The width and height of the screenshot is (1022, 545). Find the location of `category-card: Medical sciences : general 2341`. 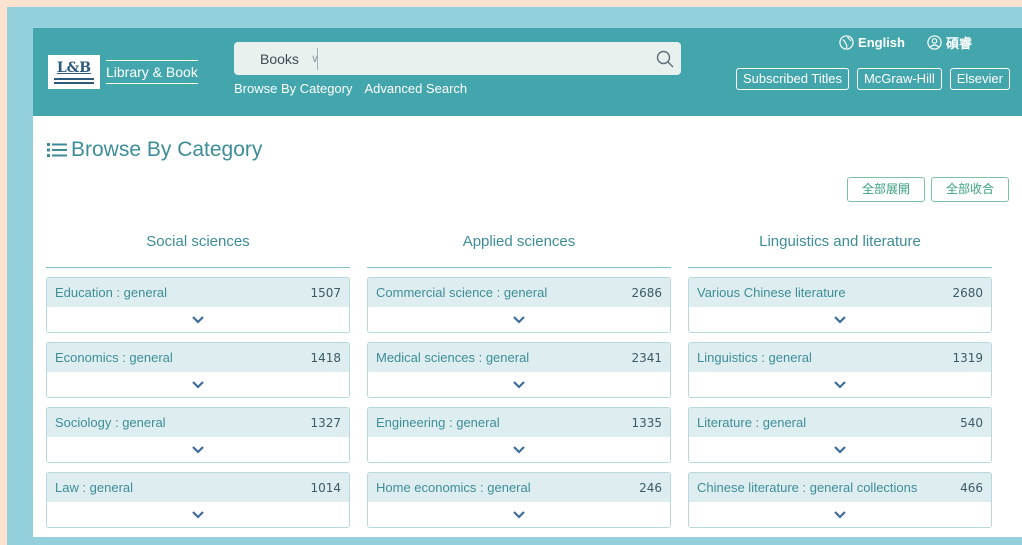

category-card: Medical sciences : general 2341 is located at coordinates (519, 370).